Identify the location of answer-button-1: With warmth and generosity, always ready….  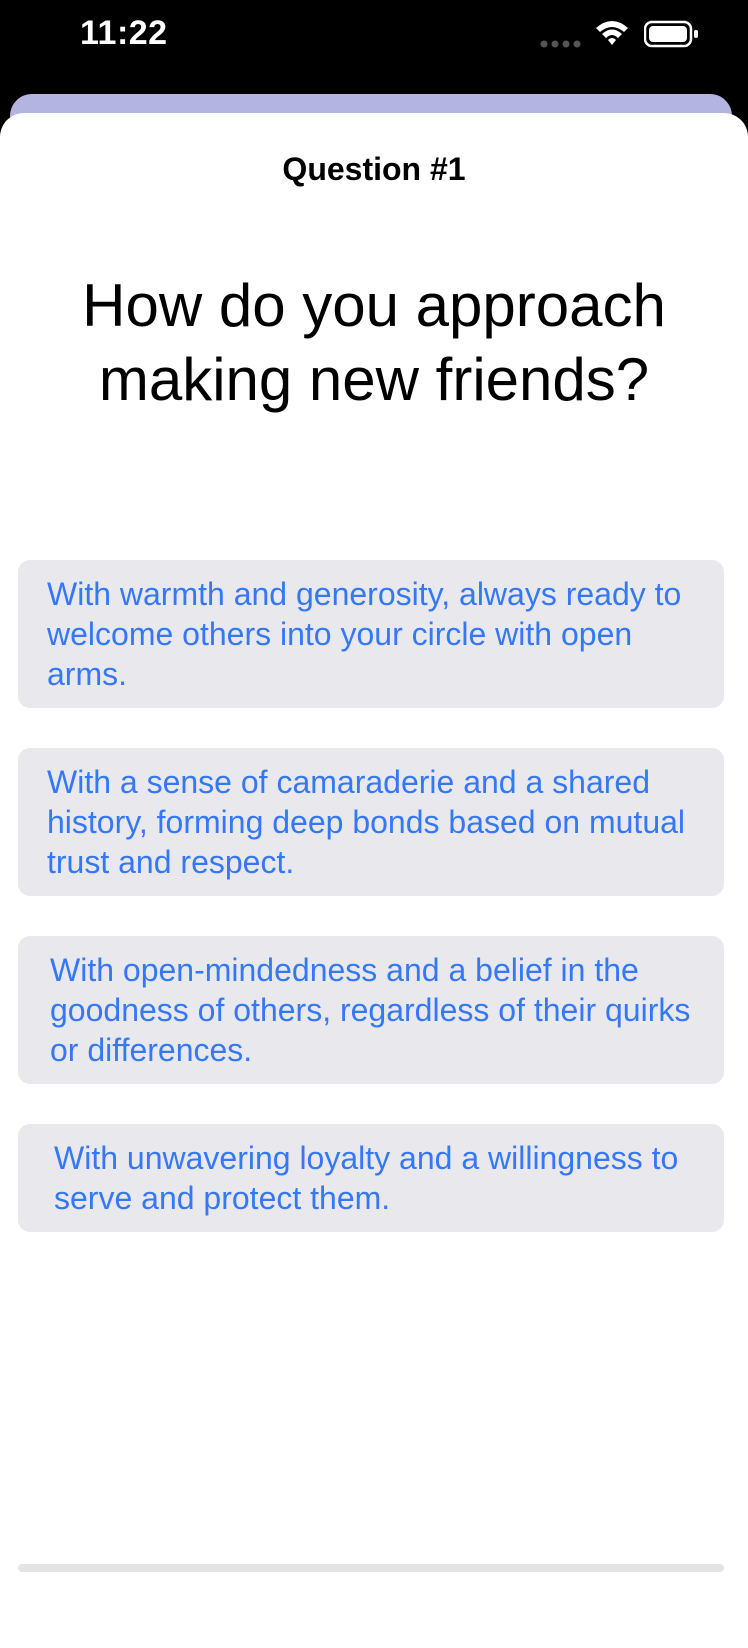
(371, 634).